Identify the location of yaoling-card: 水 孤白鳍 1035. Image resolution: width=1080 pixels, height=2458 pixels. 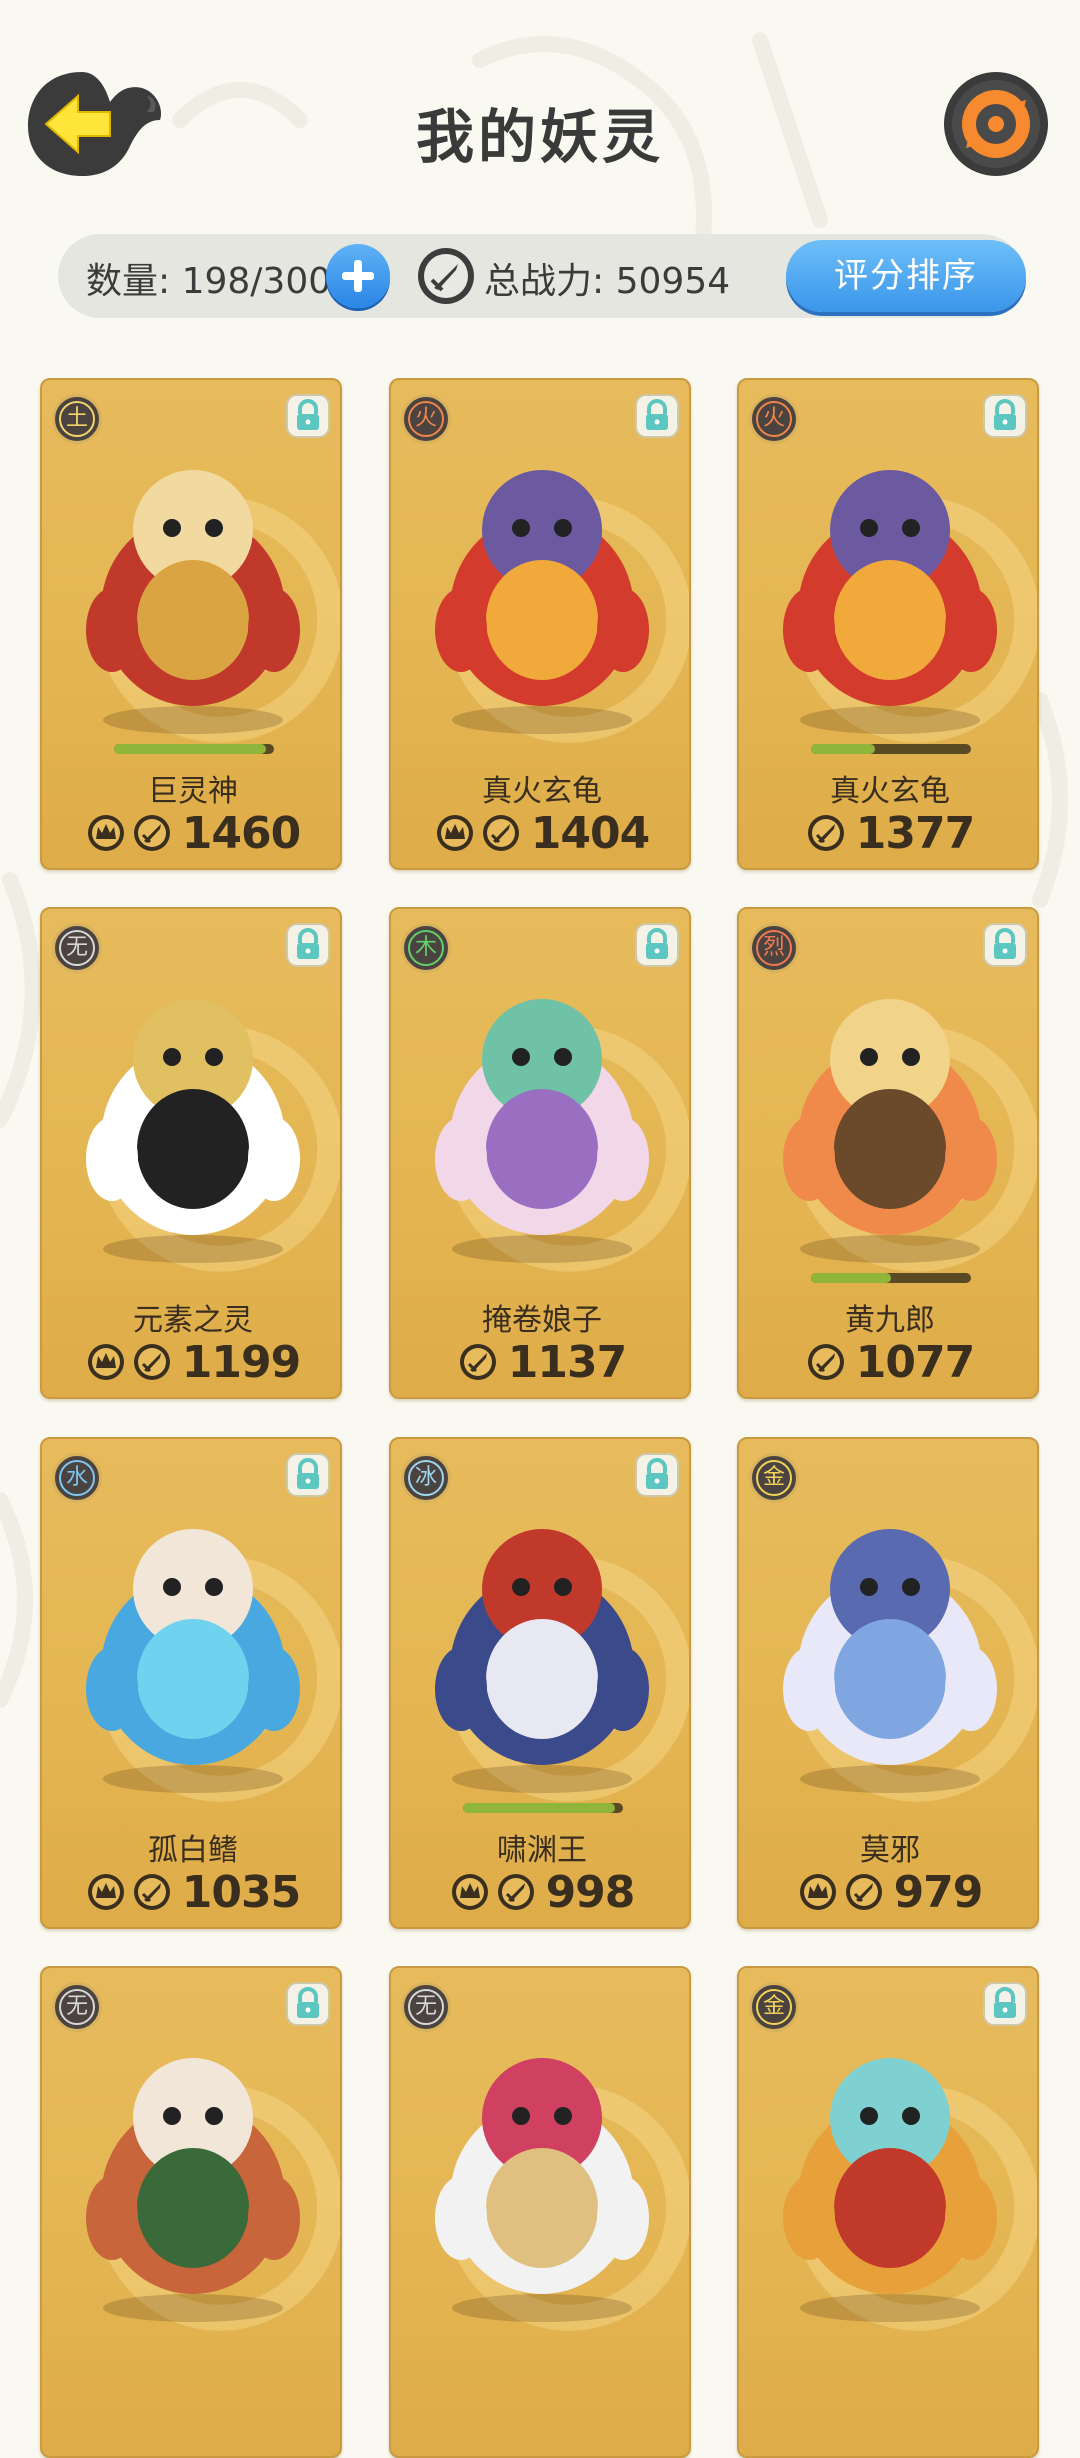
(191, 1683).